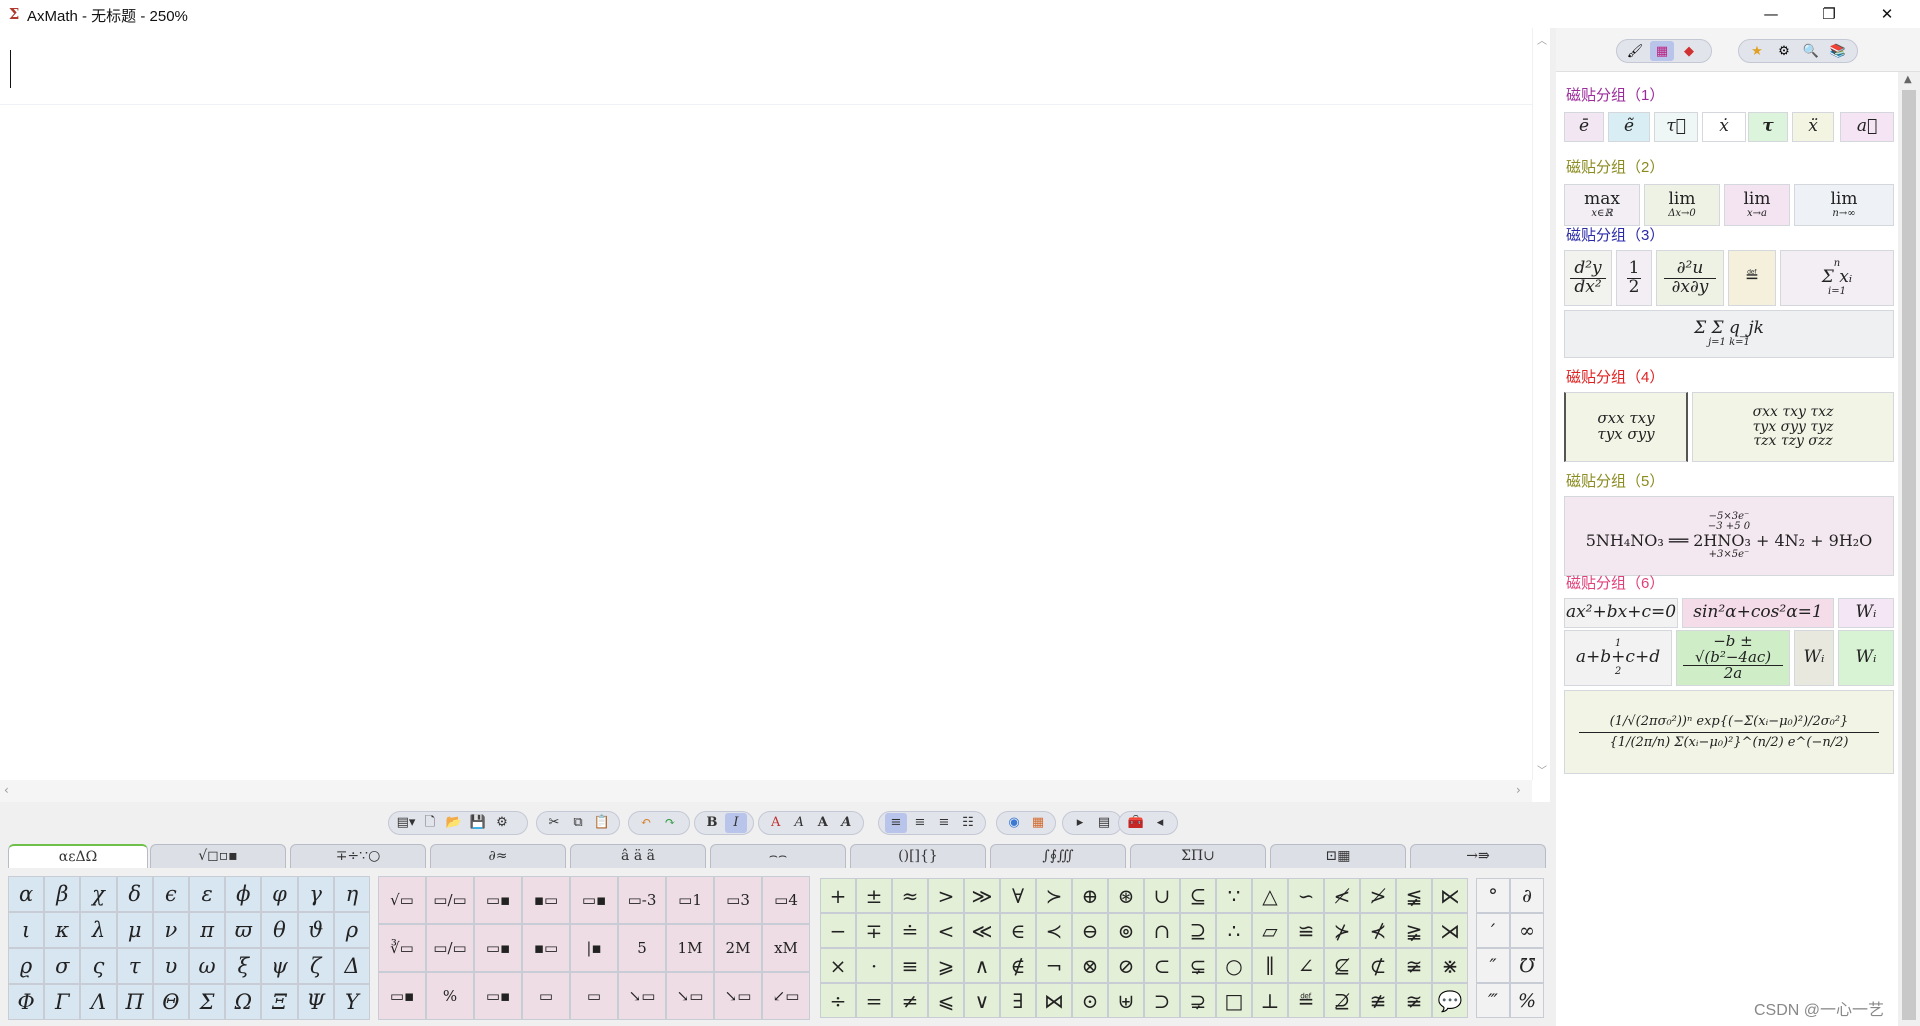 The width and height of the screenshot is (1920, 1026). Describe the element at coordinates (315, 894) in the screenshot. I see `greek-symbol-cell: γ` at that location.